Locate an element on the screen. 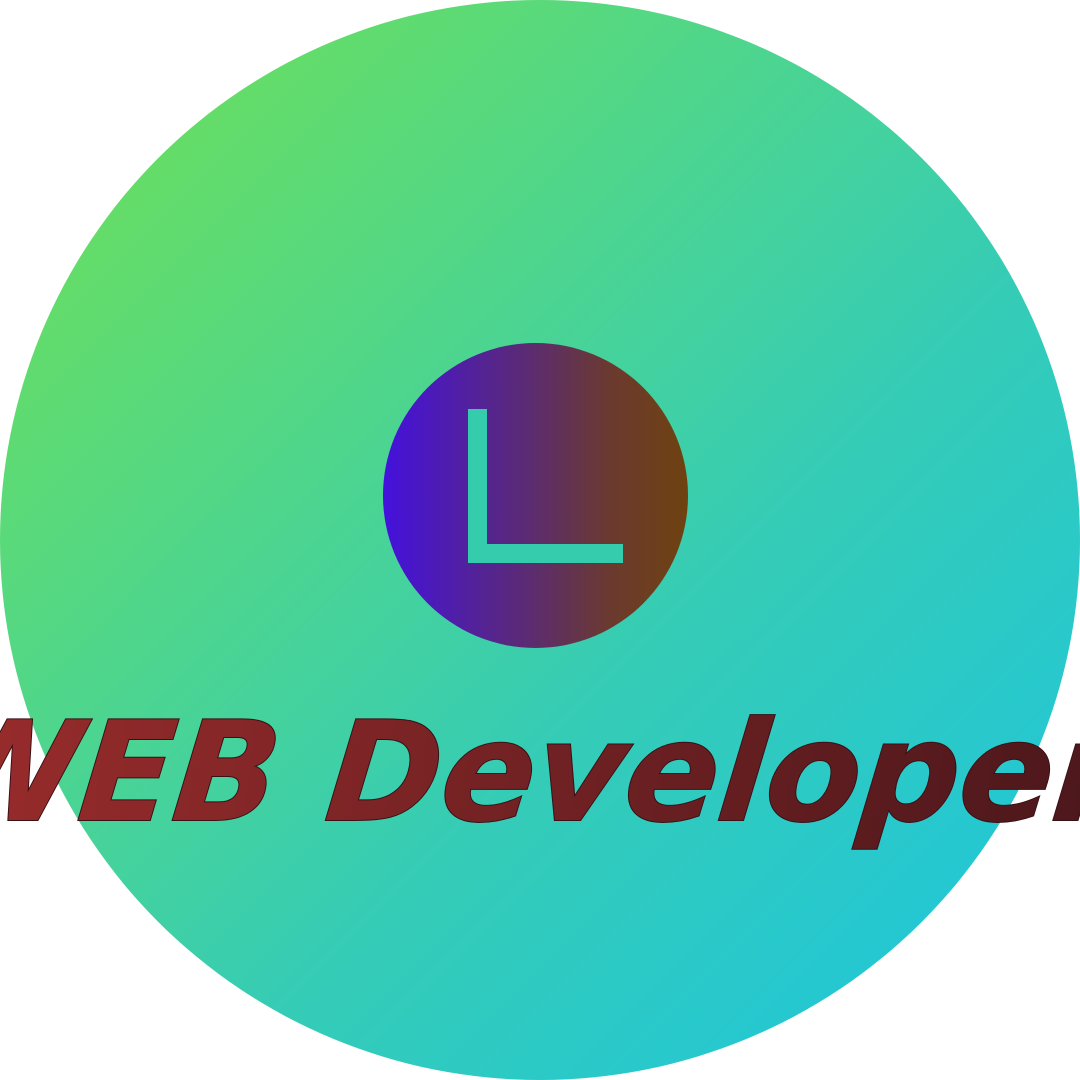 The image size is (1080, 1080). logo-mark is located at coordinates (535, 495).